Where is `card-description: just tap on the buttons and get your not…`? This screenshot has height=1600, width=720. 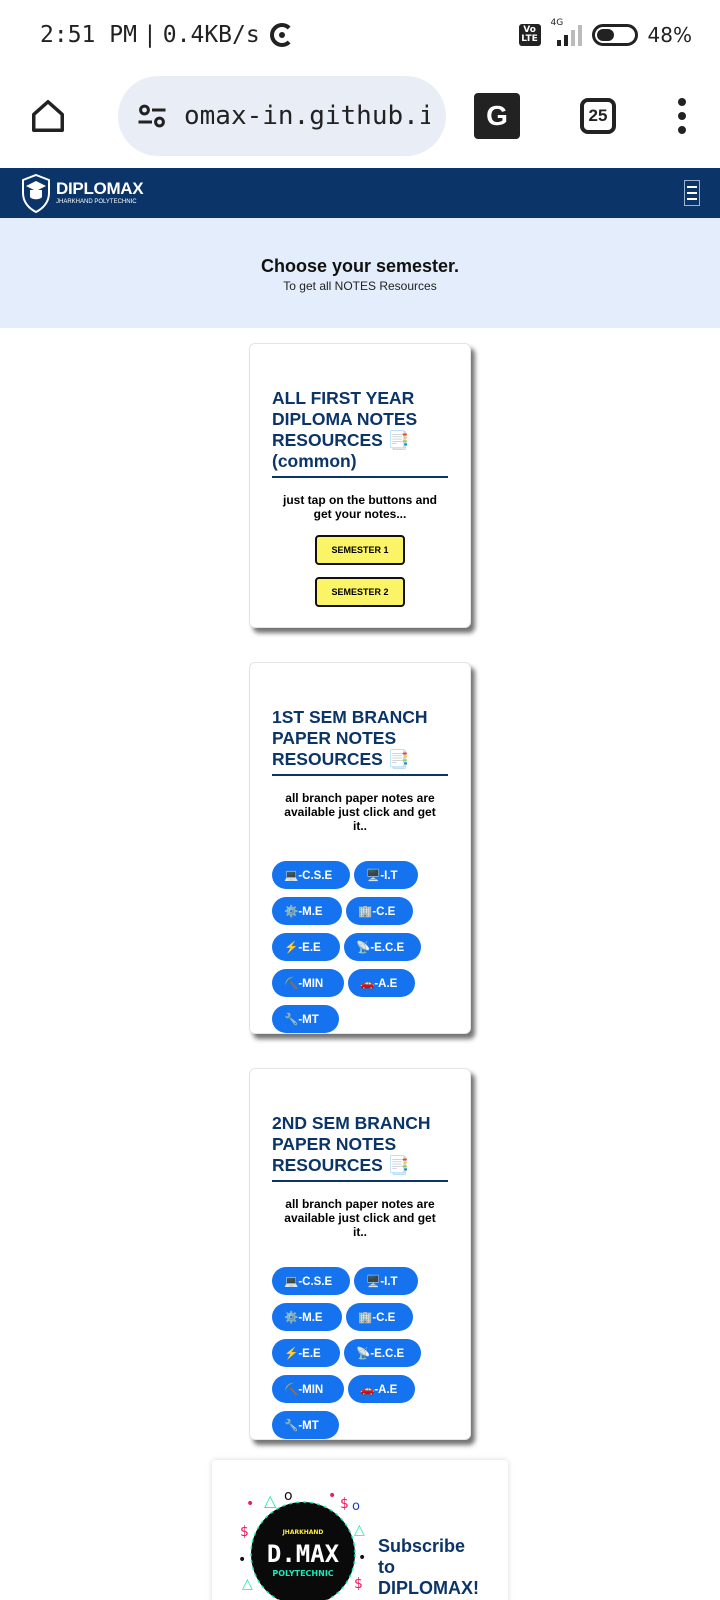 card-description: just tap on the buttons and get your not… is located at coordinates (360, 507).